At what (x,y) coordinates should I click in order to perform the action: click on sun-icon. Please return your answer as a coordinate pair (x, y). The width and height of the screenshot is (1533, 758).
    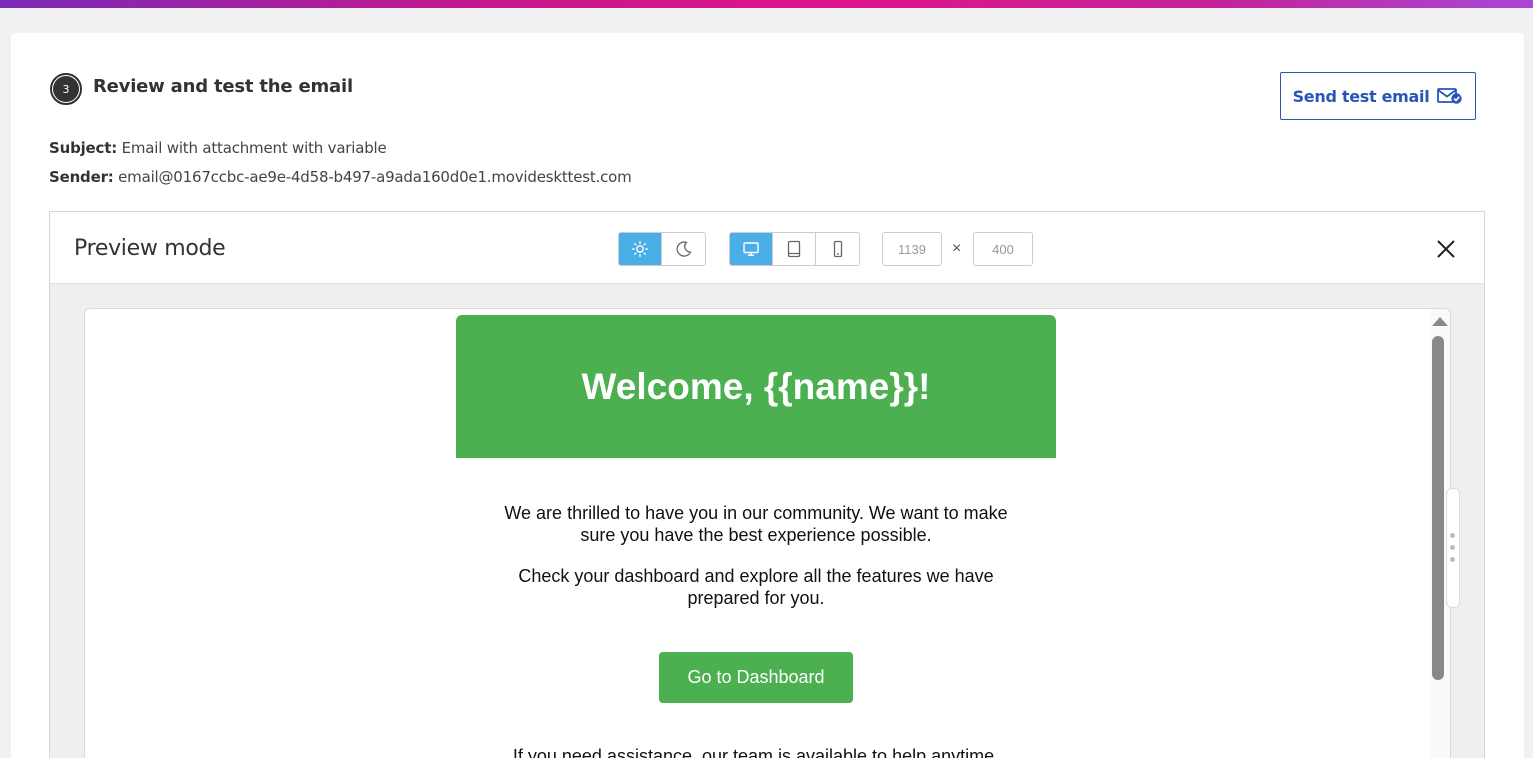
    Looking at the image, I should click on (640, 249).